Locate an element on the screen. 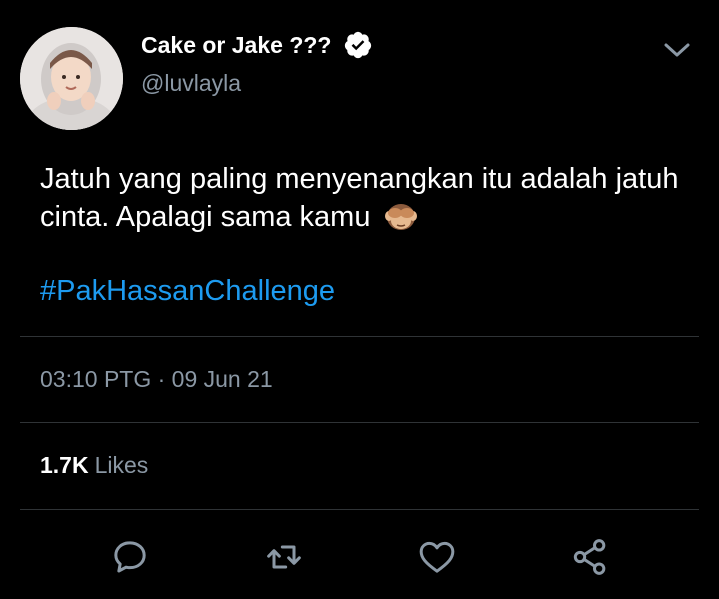 This screenshot has width=719, height=599. see-no-evil-monkey-icon is located at coordinates (401, 216).